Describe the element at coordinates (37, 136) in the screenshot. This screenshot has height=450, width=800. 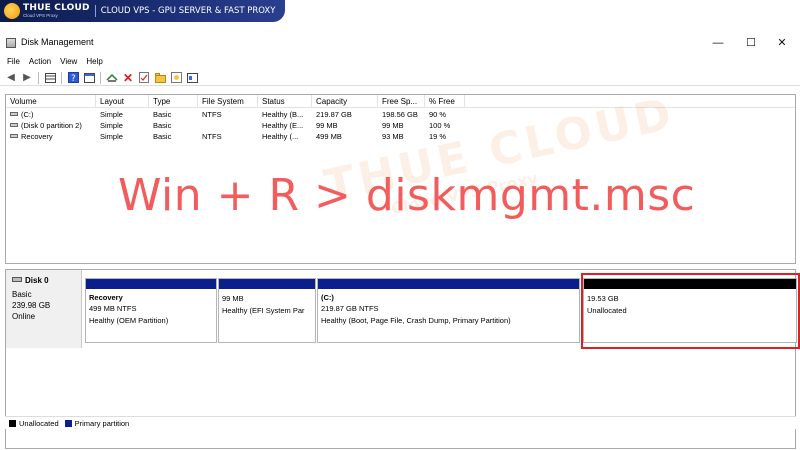
I see `volume-name: Recovery` at that location.